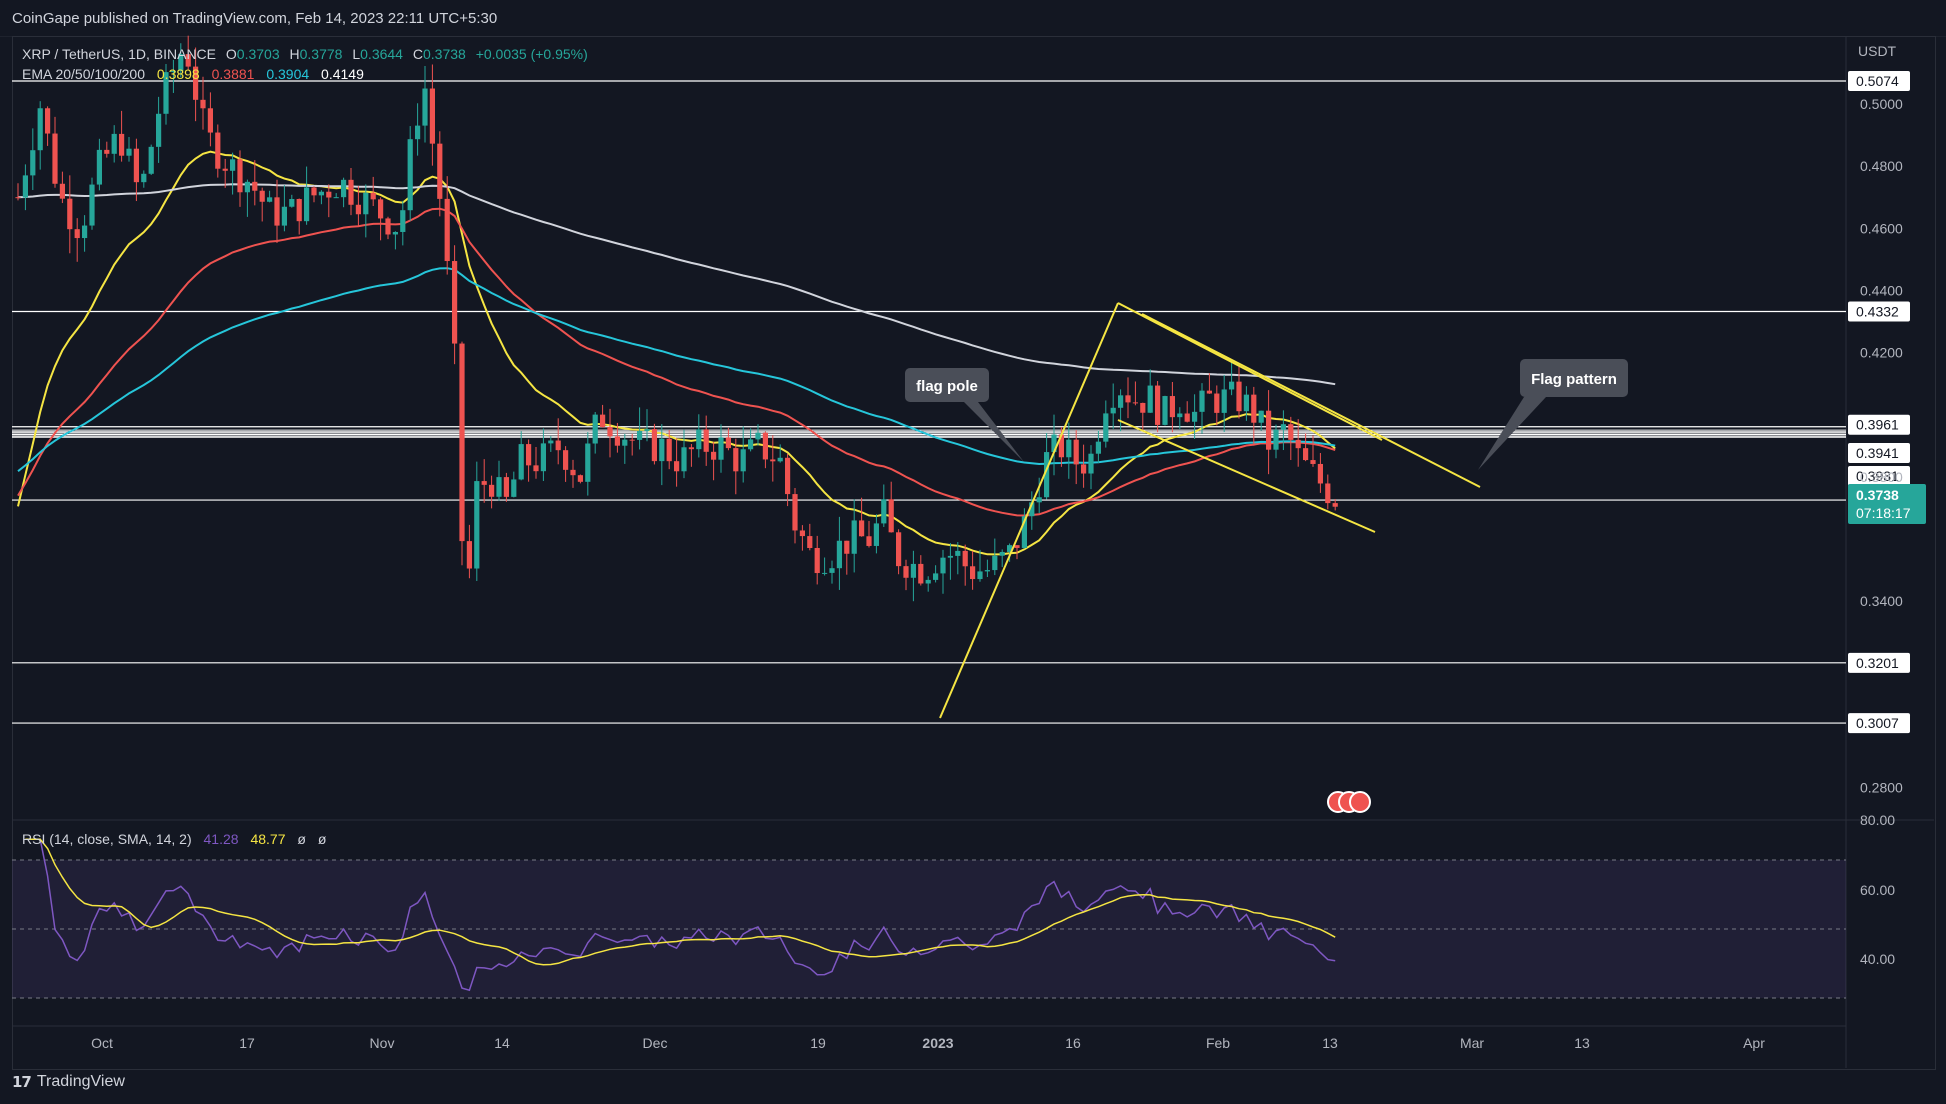  I want to click on level-tag-label: 0.3941, so click(1877, 453).